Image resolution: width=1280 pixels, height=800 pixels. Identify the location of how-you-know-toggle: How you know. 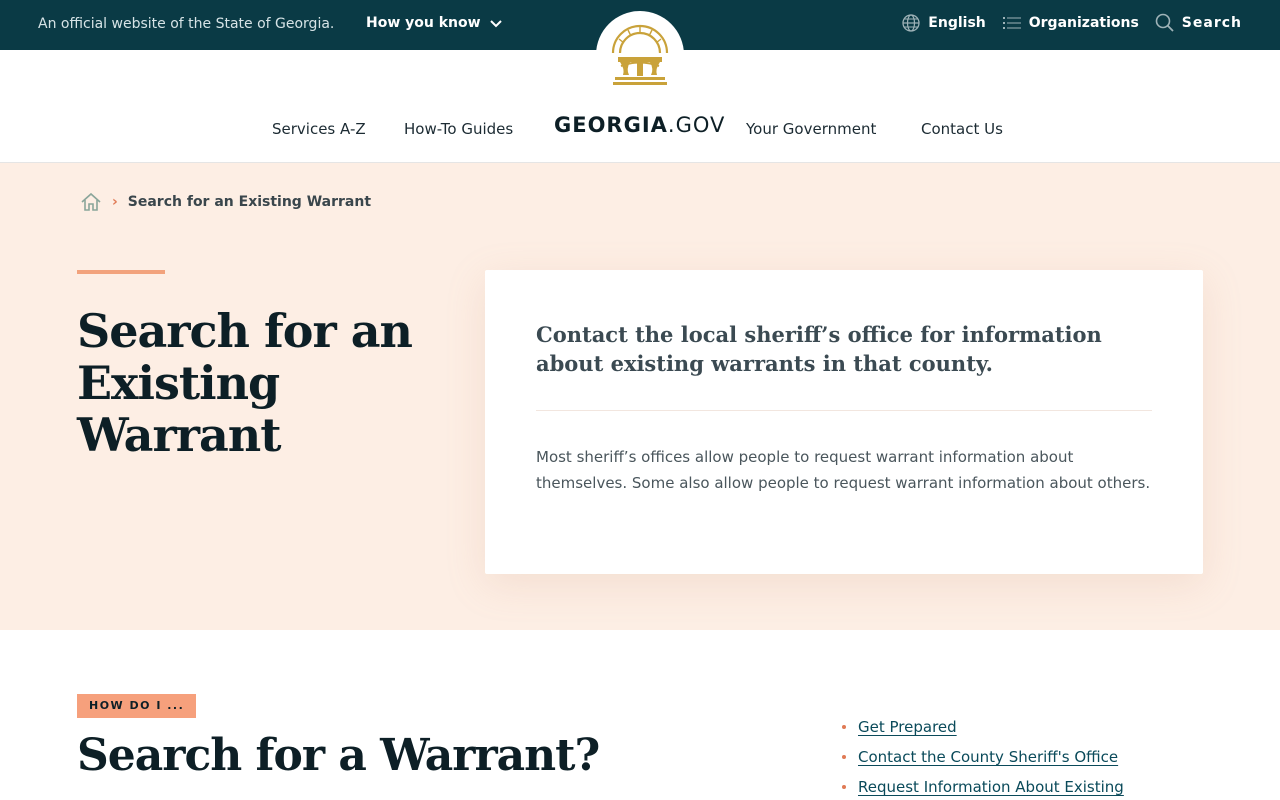
(434, 23).